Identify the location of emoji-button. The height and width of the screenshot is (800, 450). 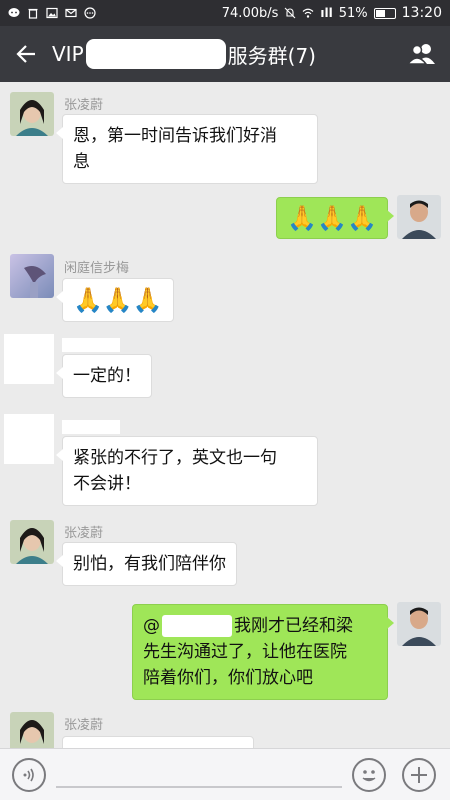
(369, 775).